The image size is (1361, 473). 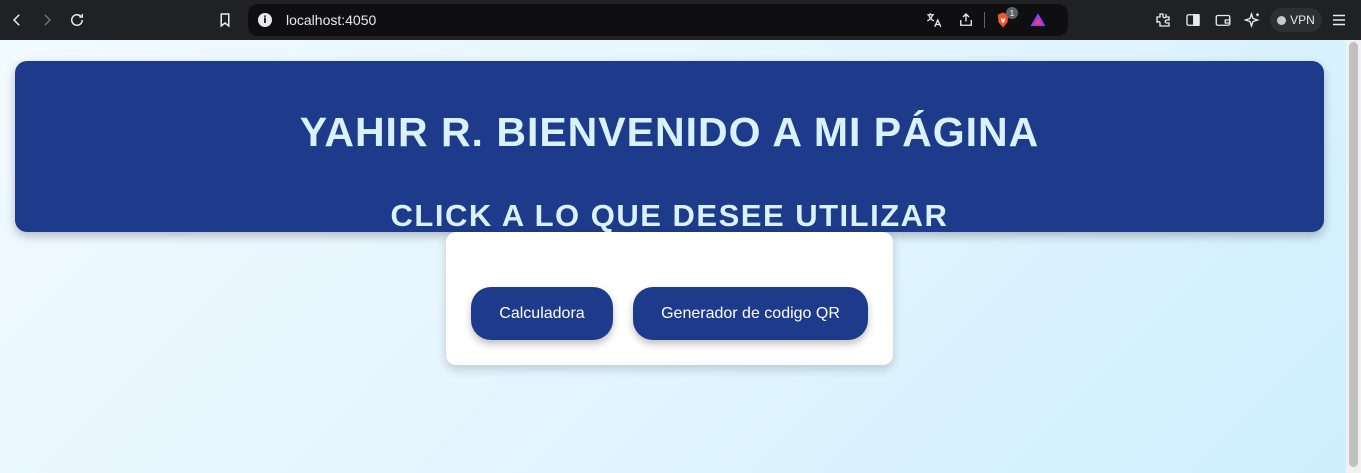 I want to click on vpn-button: VPN, so click(x=1296, y=20).